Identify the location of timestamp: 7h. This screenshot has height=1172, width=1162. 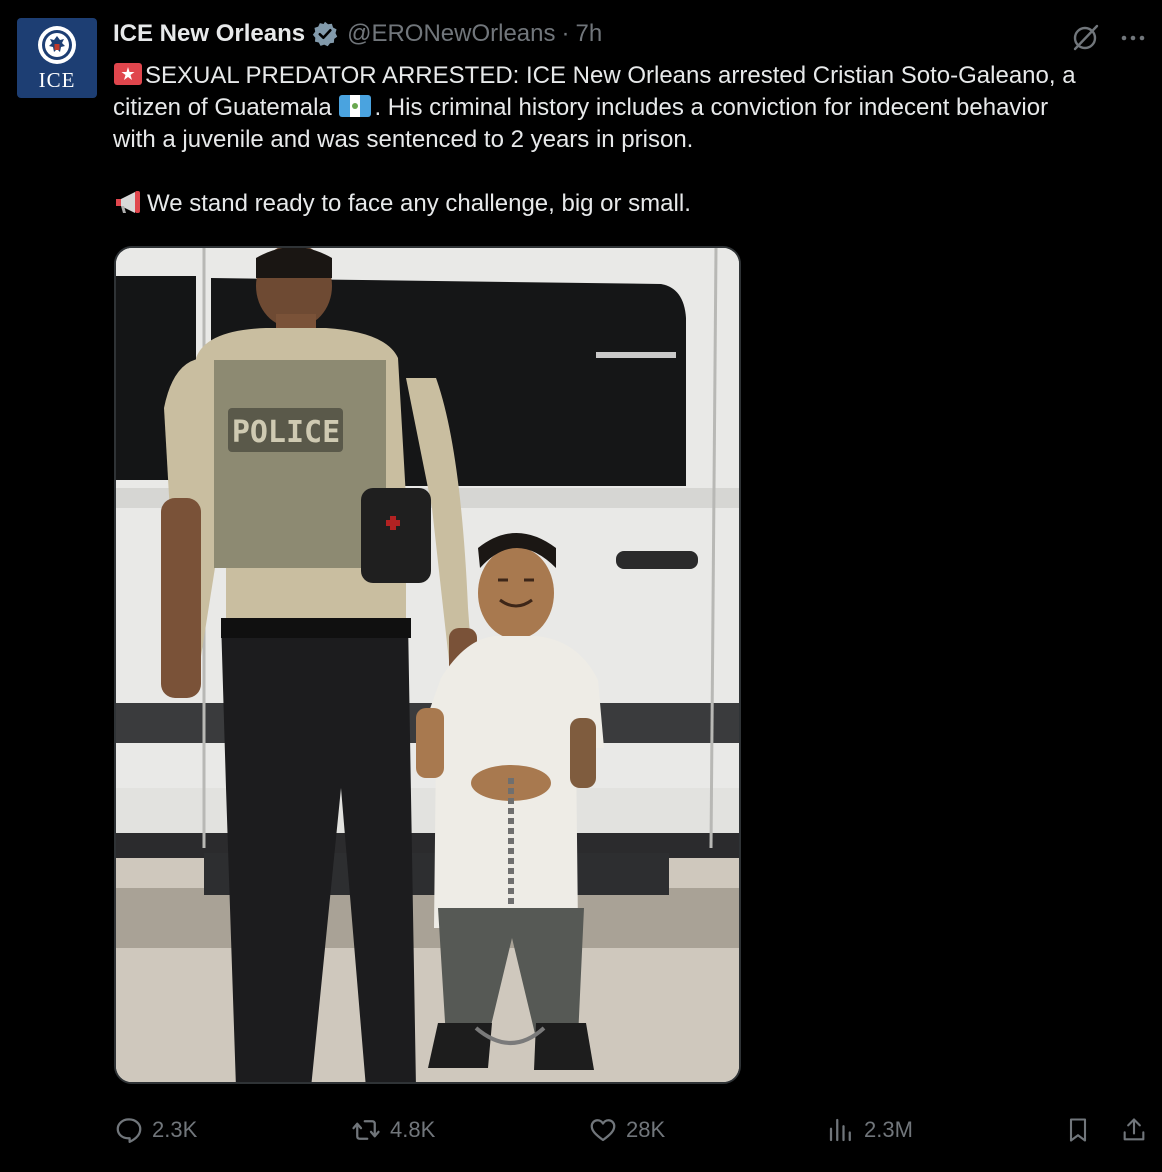
(589, 34).